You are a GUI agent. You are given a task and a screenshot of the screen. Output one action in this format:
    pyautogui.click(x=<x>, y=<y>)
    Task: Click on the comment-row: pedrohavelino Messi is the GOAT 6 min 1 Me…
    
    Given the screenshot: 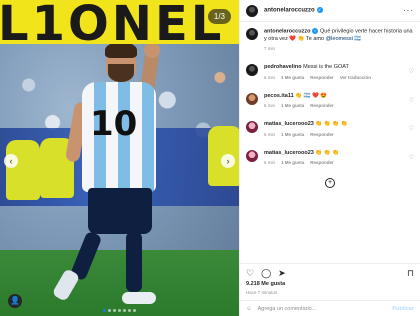 What is the action you would take?
    pyautogui.click(x=330, y=72)
    